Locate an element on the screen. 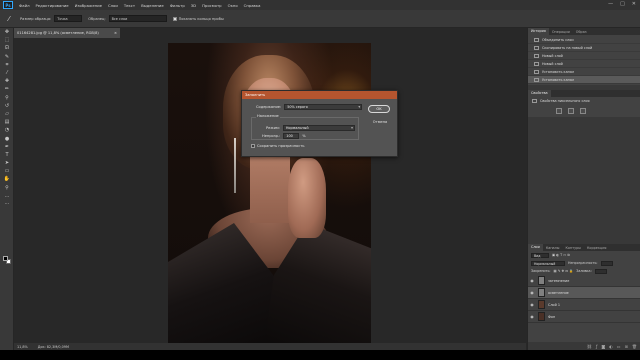 The width and height of the screenshot is (640, 360). zoom-tool-icon: ⚲ is located at coordinates (7, 188).